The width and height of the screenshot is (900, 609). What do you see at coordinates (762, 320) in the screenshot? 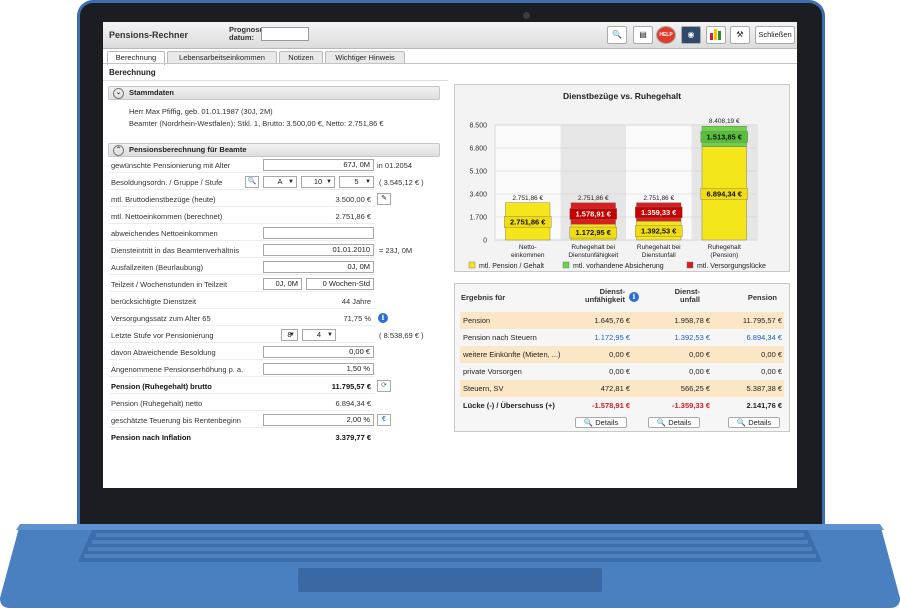
I see `cell-value: 11.795,57 €` at bounding box center [762, 320].